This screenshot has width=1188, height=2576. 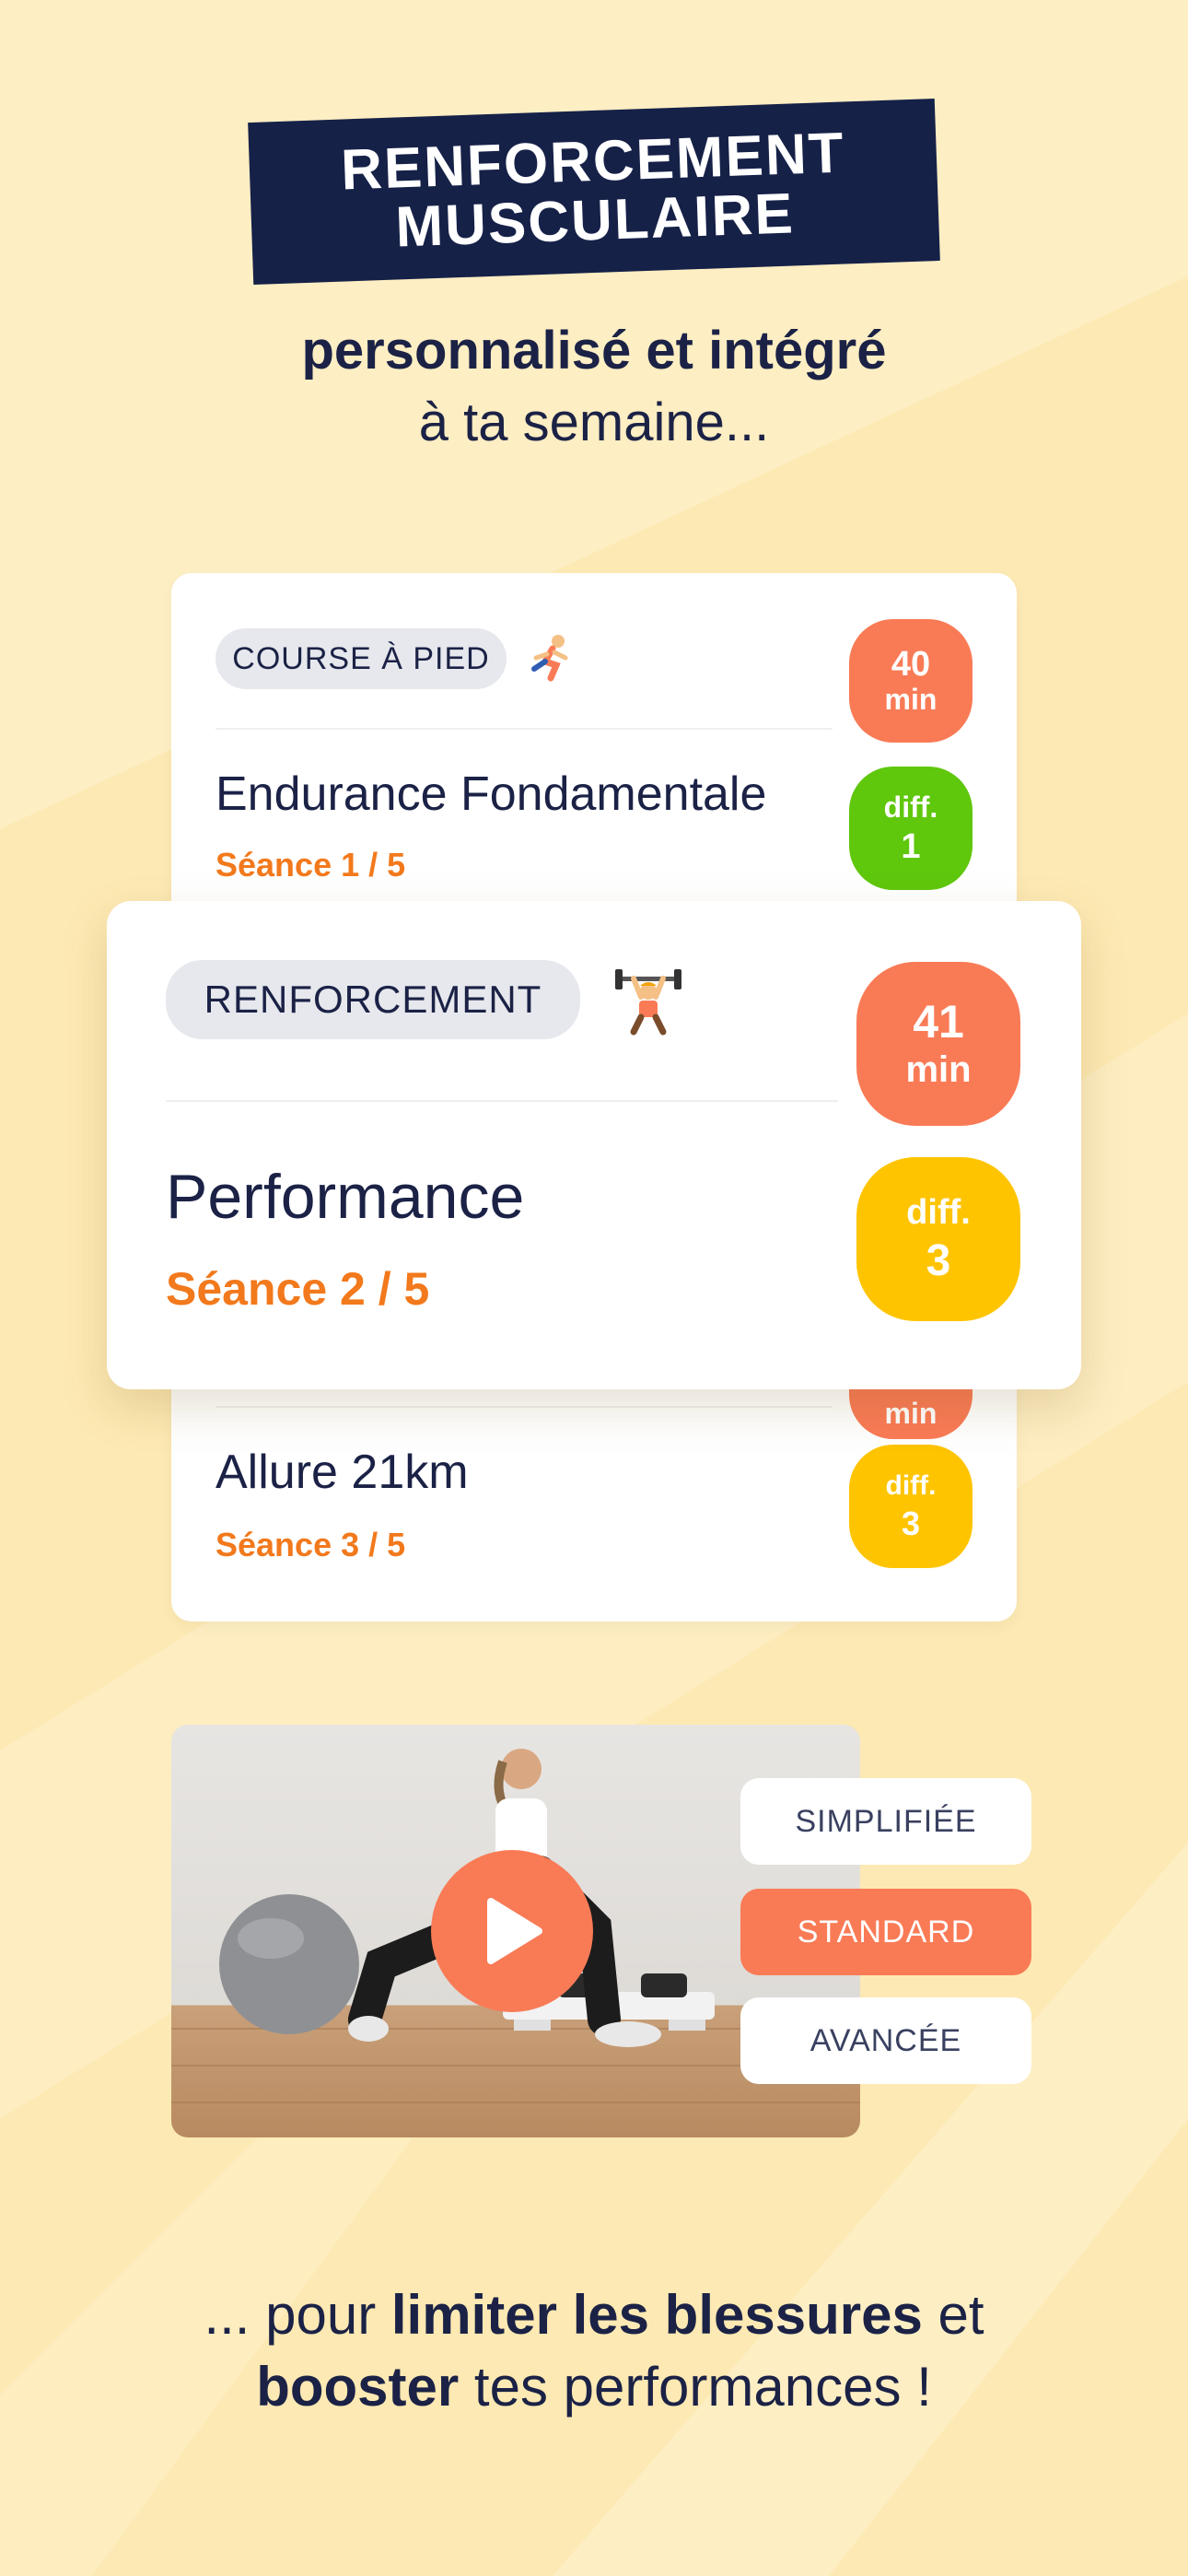 I want to click on session-title: Performance, so click(x=345, y=1197).